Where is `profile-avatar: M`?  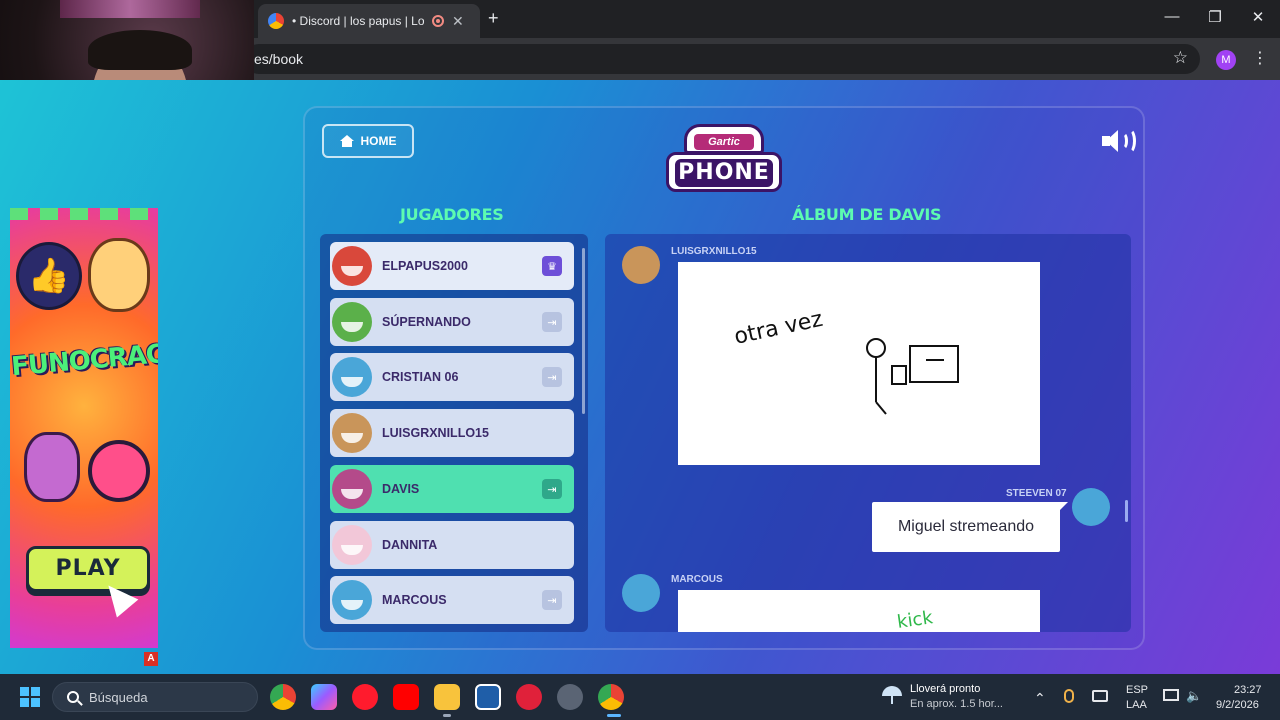 profile-avatar: M is located at coordinates (1226, 60).